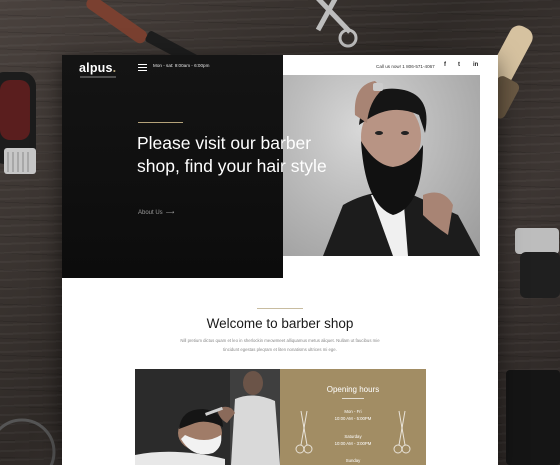 Image resolution: width=560 pixels, height=465 pixels. What do you see at coordinates (150, 213) in the screenshot?
I see `about-us-label: About Us` at bounding box center [150, 213].